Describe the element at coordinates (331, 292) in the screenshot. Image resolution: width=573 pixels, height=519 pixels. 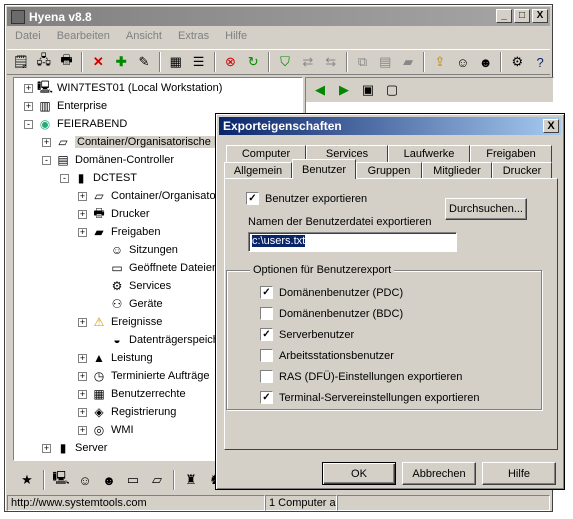
I see `option-row-pdc: ✓ Domänenbenutzer (PDC)` at that location.